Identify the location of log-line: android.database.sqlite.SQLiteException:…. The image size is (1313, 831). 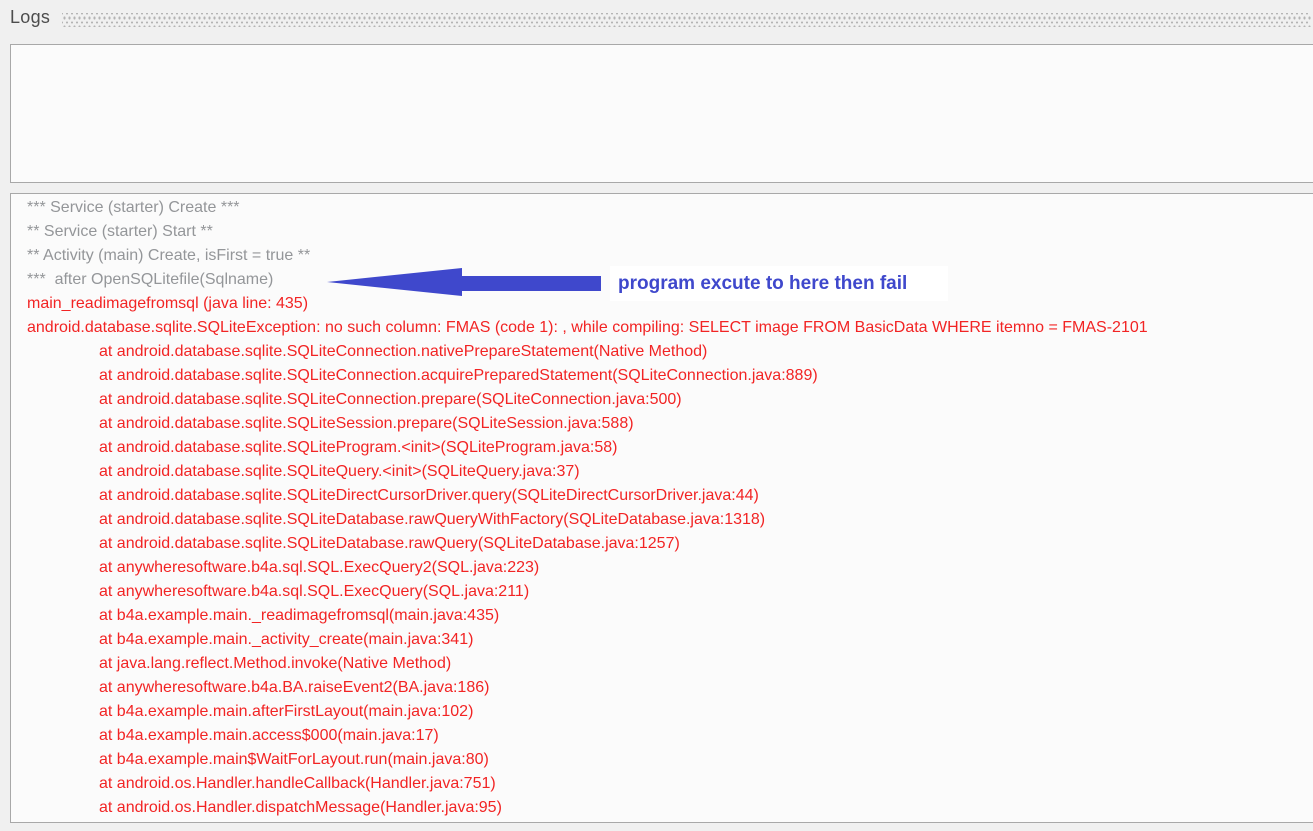
(587, 327).